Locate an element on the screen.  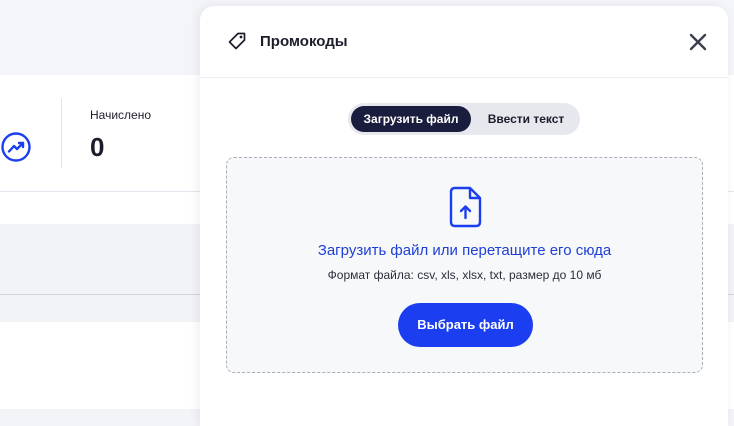
dropzone-title: Загрузить файл или перетащите его сюда is located at coordinates (464, 250).